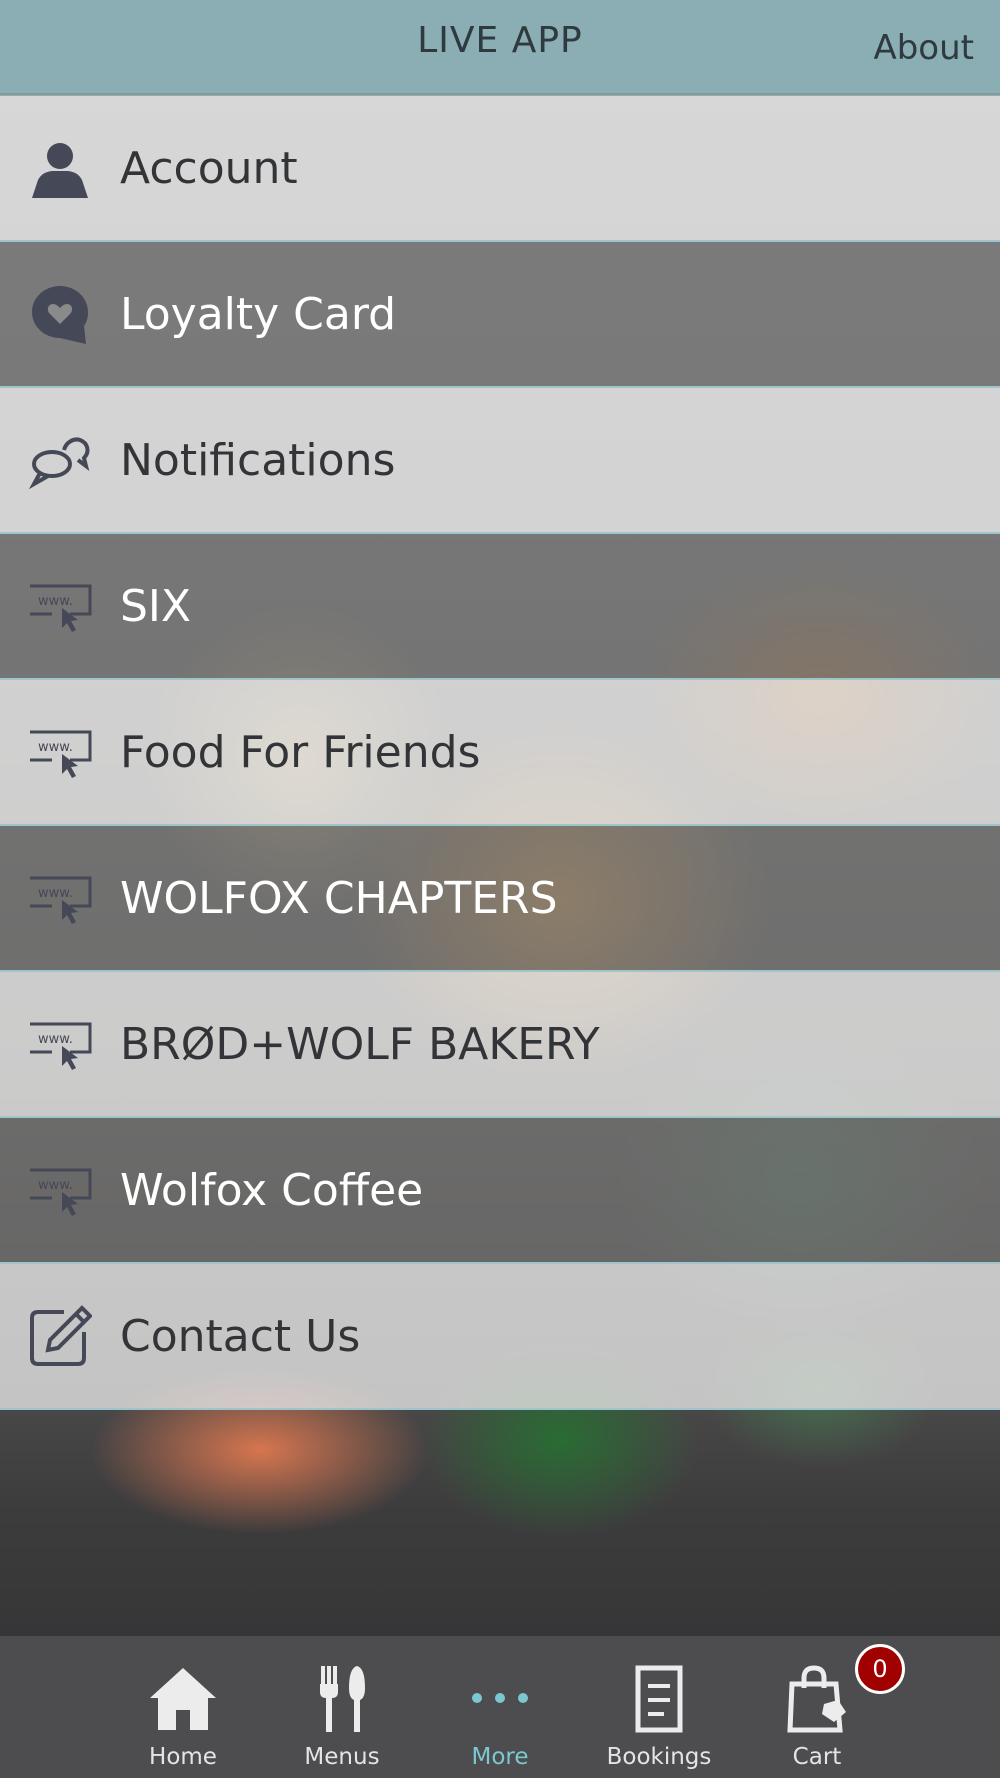 Image resolution: width=1000 pixels, height=1778 pixels. I want to click on menu-item-label: Contact Us, so click(240, 1336).